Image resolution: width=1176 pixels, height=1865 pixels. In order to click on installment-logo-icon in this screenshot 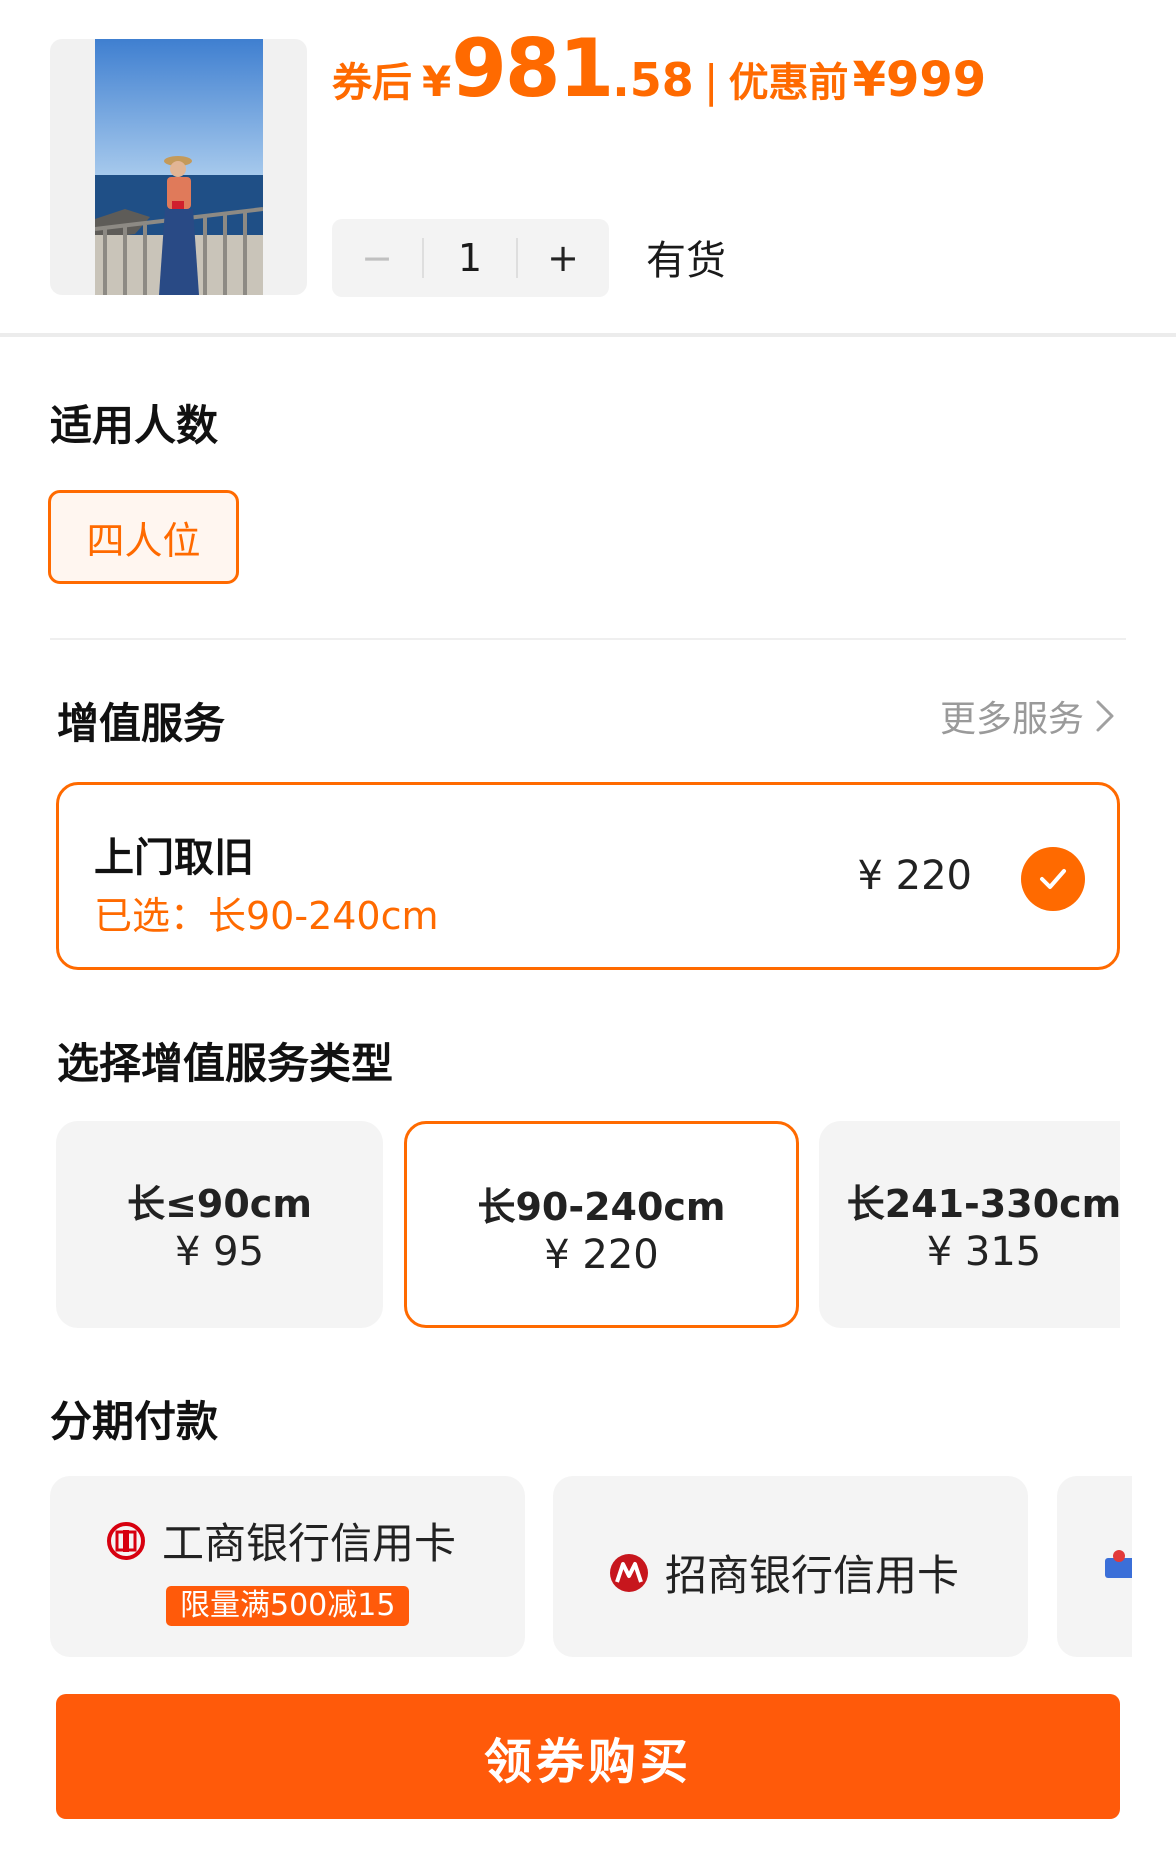, I will do `click(1118, 1564)`.